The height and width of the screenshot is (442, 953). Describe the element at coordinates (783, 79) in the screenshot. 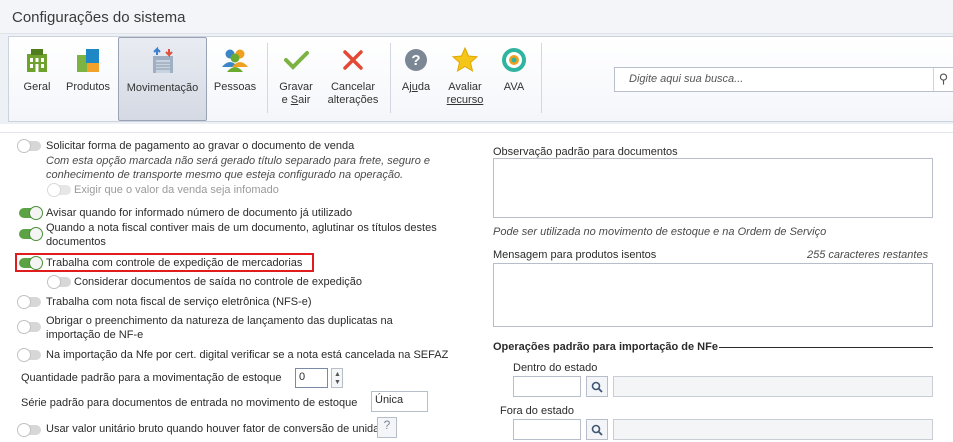

I see `search-input: Digite aqui sua busca... ⚲` at that location.